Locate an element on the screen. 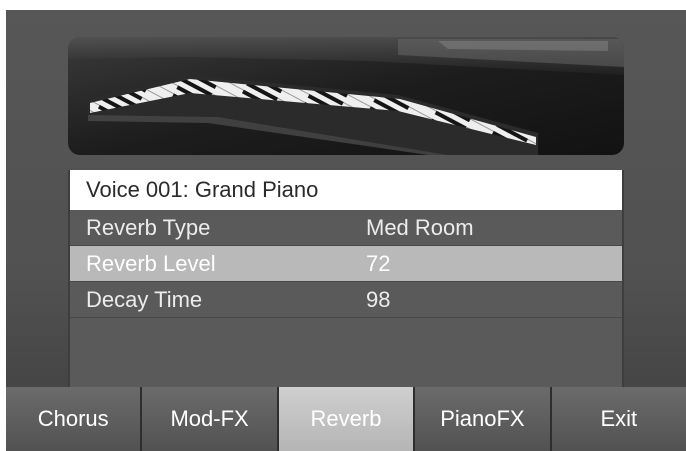 Image resolution: width=686 pixels, height=451 pixels. tab-reverb: Reverb is located at coordinates (347, 419).